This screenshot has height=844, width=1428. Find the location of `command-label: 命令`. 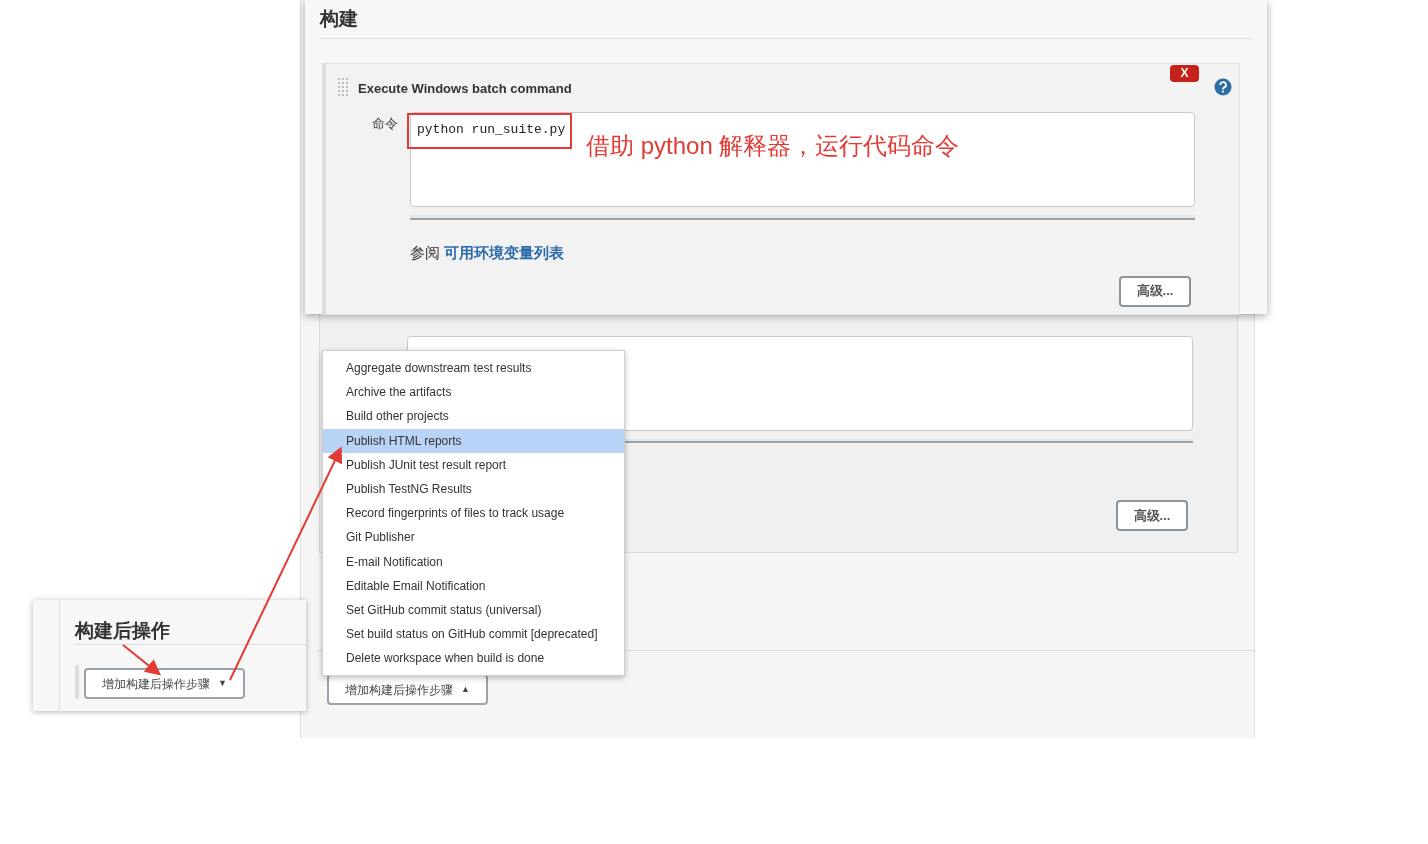

command-label: 命令 is located at coordinates (385, 123).